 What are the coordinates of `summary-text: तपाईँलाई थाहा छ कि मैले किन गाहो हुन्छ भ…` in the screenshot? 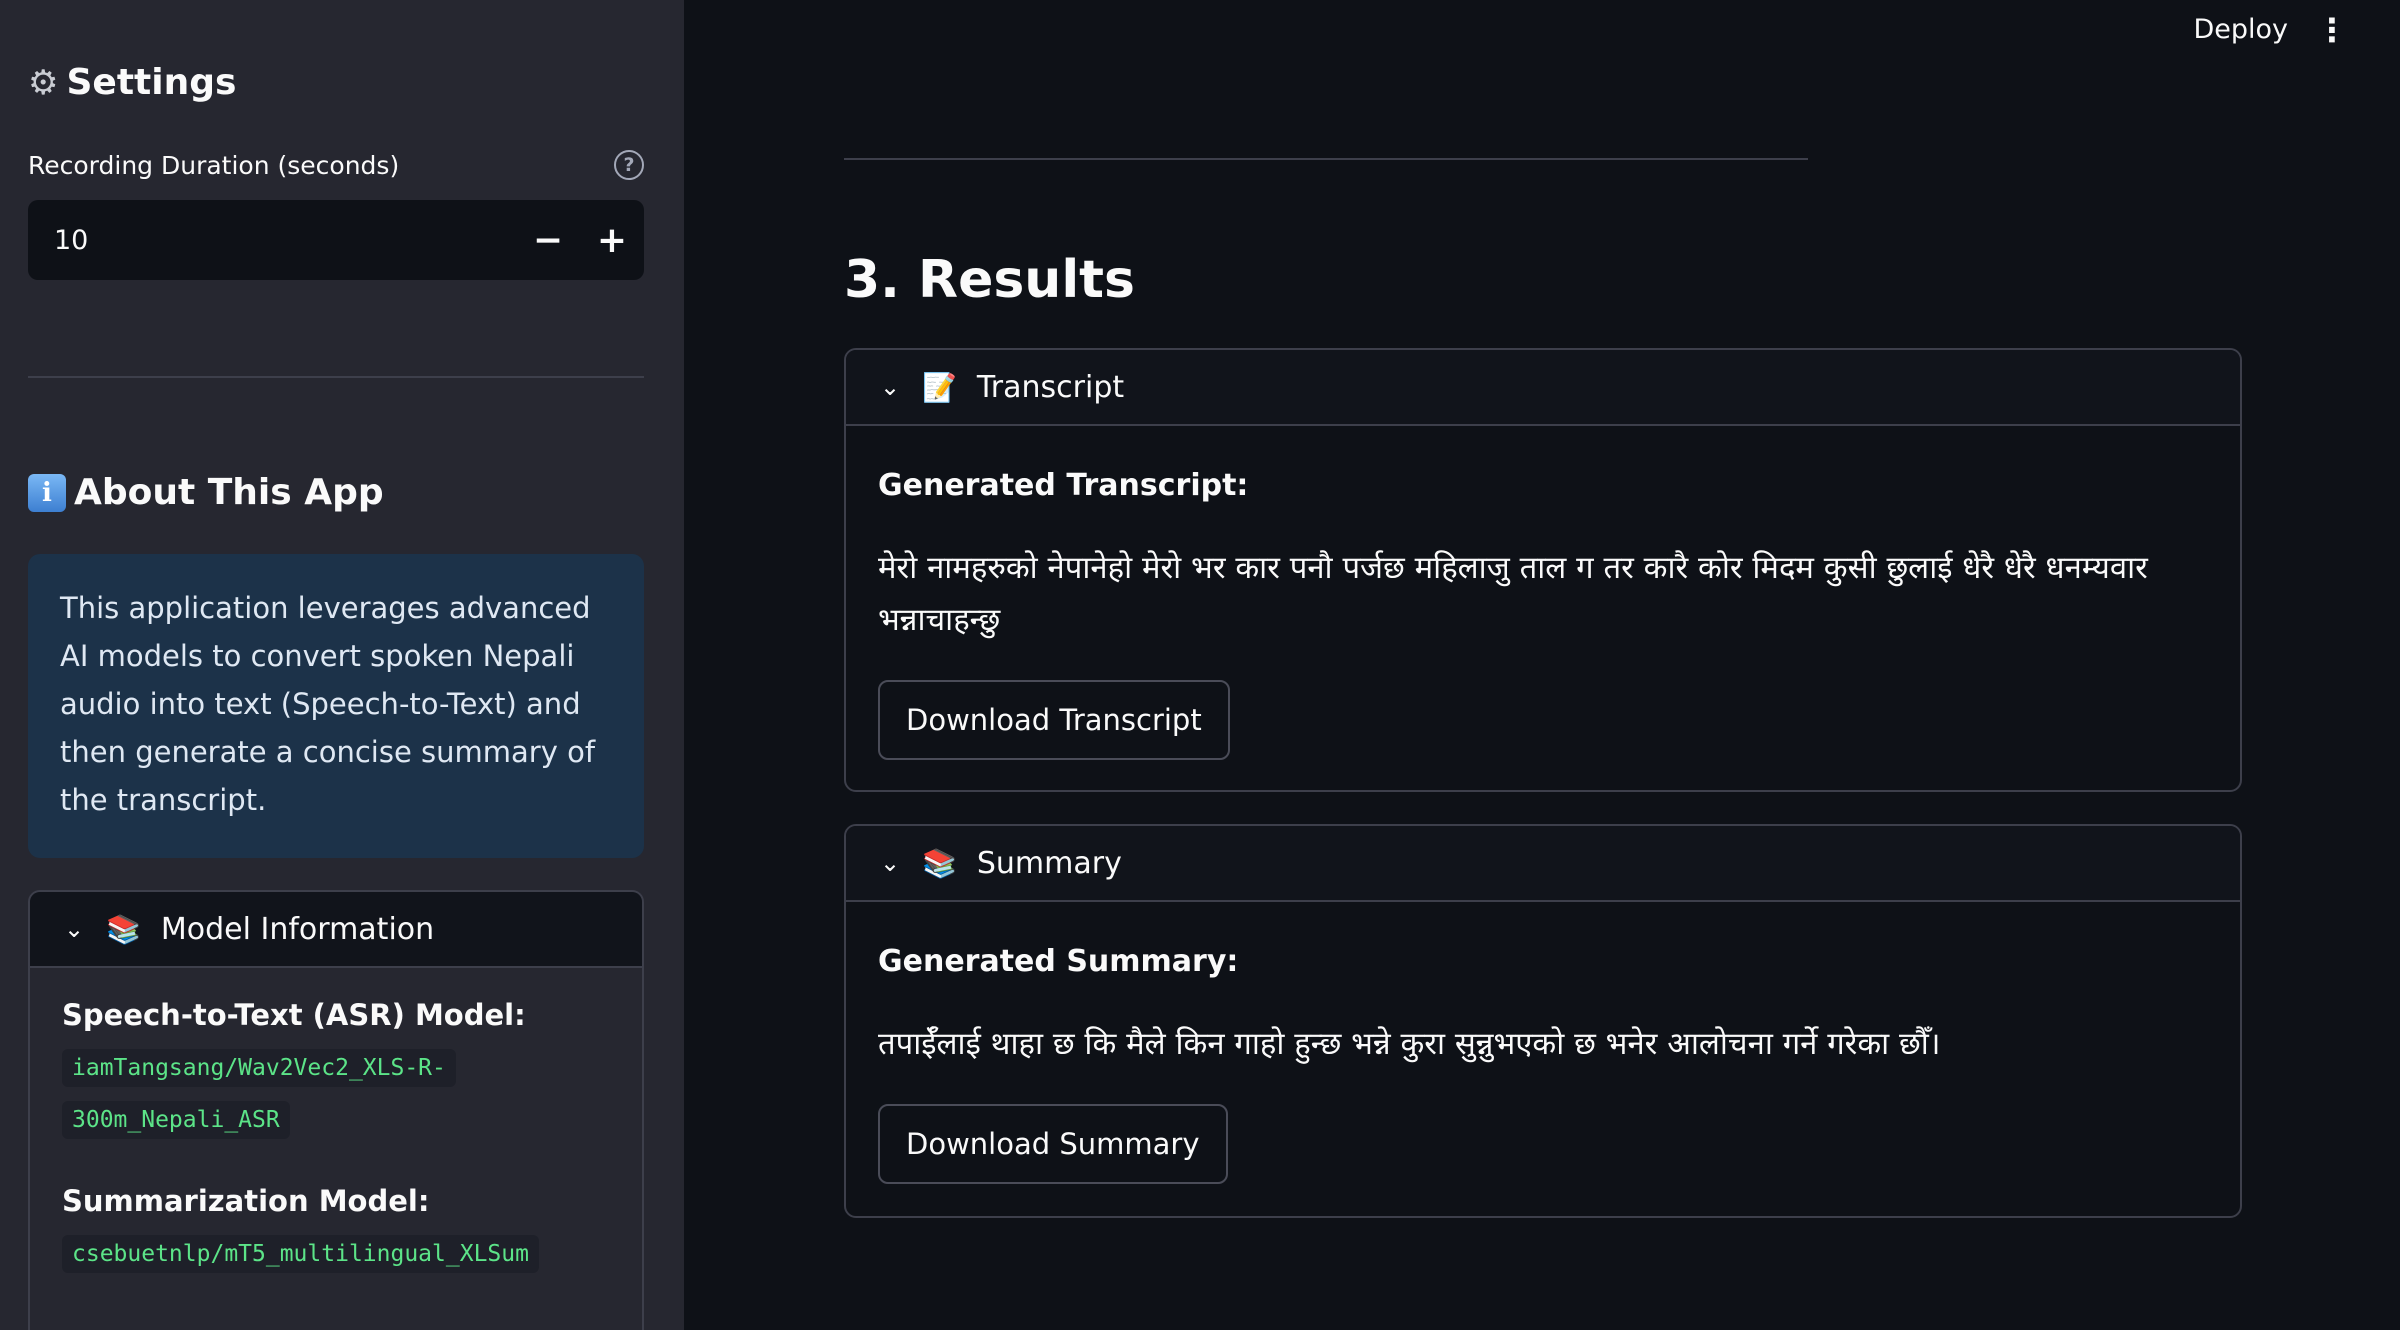 It's located at (1409, 1044).